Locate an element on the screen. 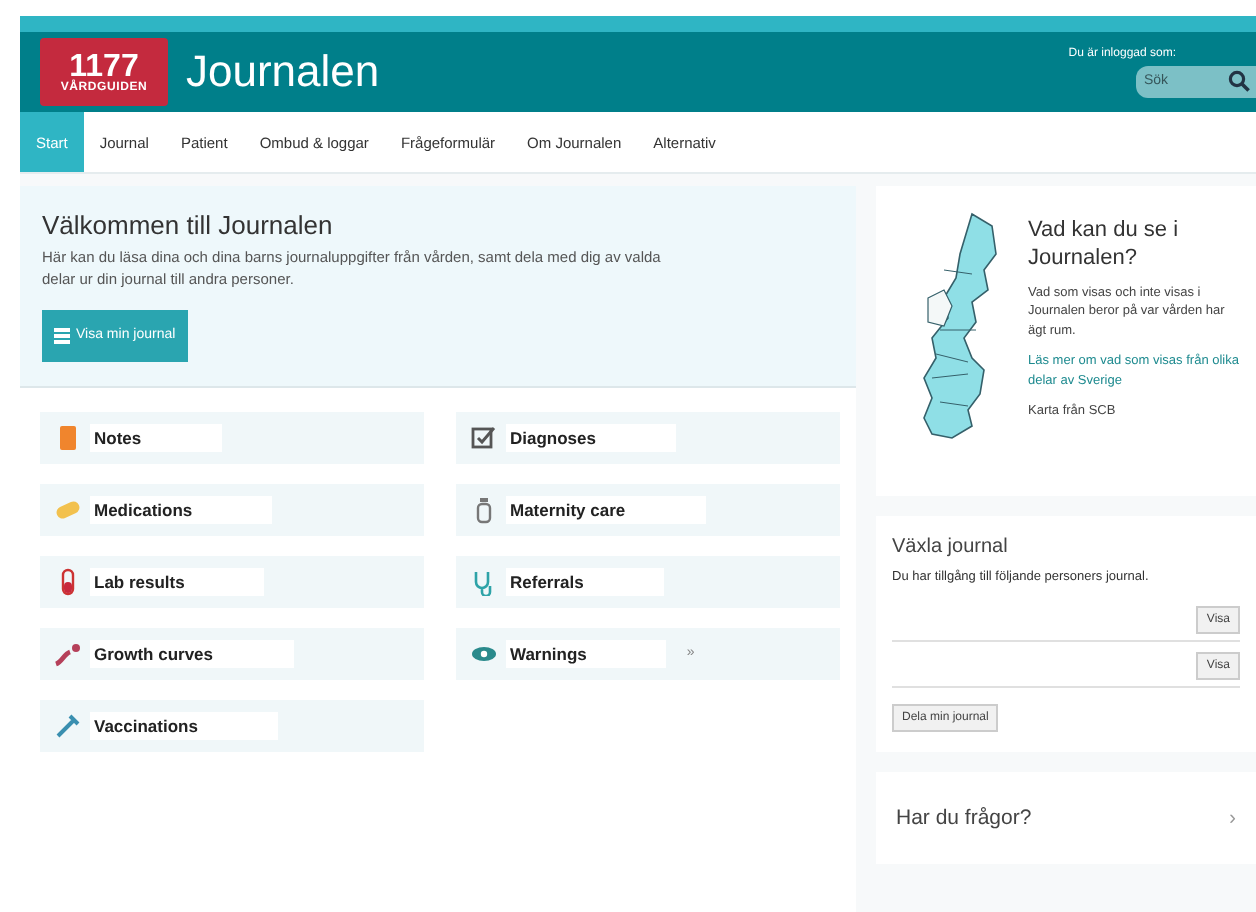  category-card: Vaccinations is located at coordinates (232, 725).